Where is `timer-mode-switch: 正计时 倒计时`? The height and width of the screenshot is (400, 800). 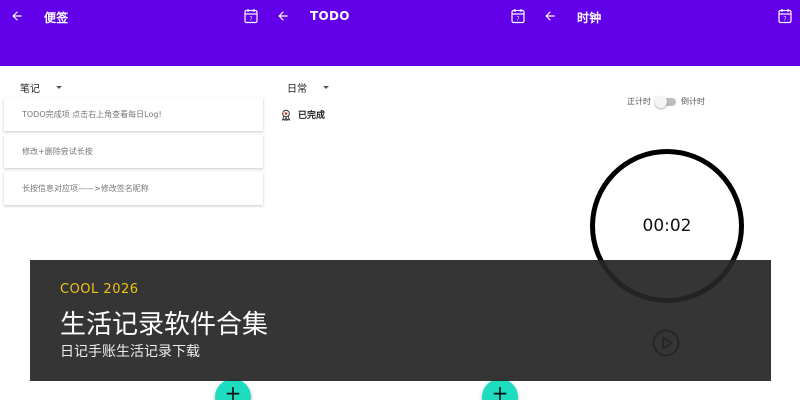
timer-mode-switch: 正计时 倒计时 is located at coordinates (666, 101).